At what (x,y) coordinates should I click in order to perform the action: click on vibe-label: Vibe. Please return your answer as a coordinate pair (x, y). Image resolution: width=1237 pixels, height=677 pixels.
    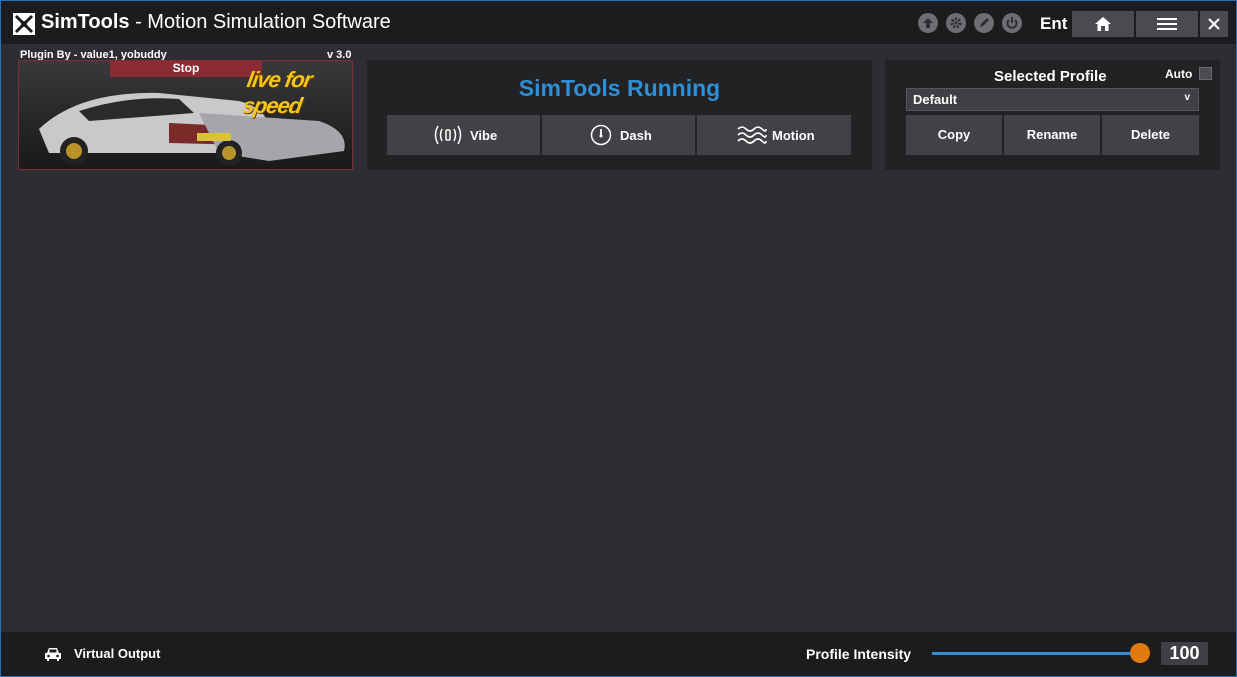
    Looking at the image, I should click on (484, 135).